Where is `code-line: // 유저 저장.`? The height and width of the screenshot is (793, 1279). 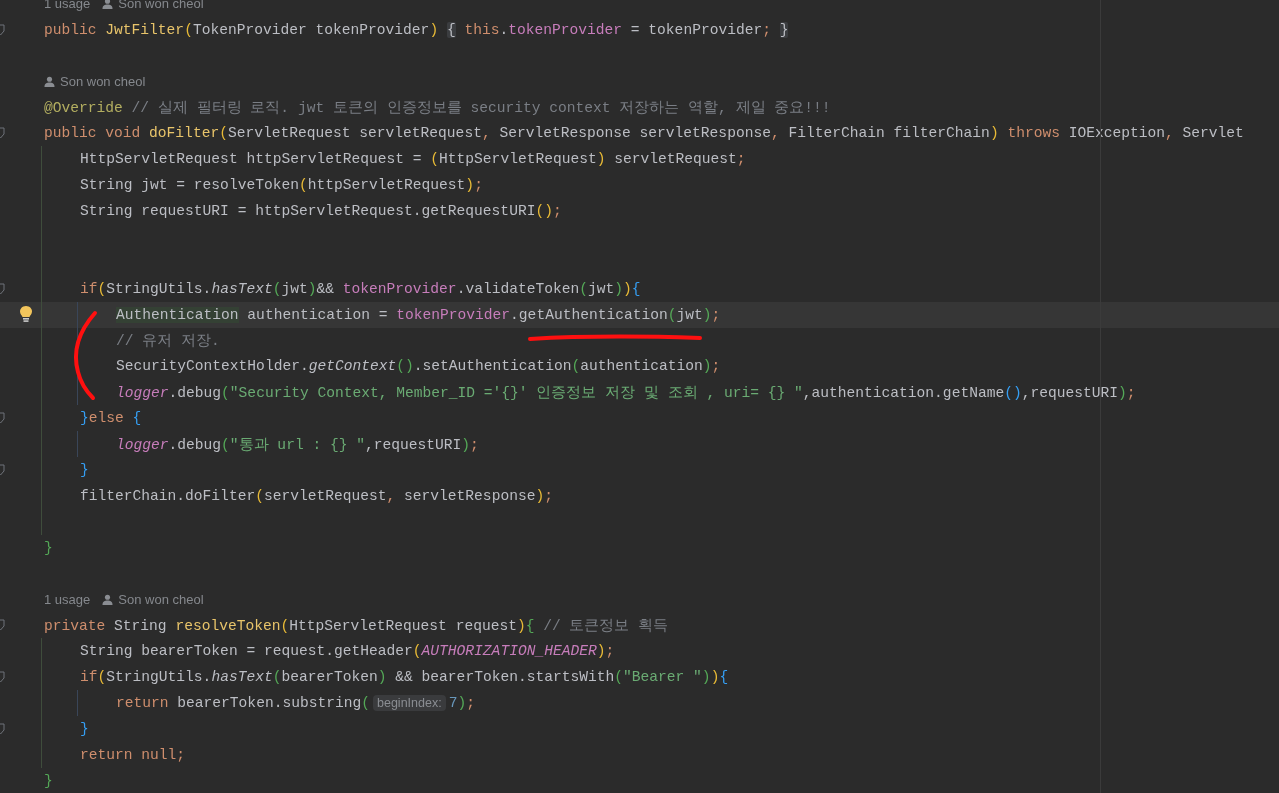
code-line: // 유저 저장. is located at coordinates (168, 341).